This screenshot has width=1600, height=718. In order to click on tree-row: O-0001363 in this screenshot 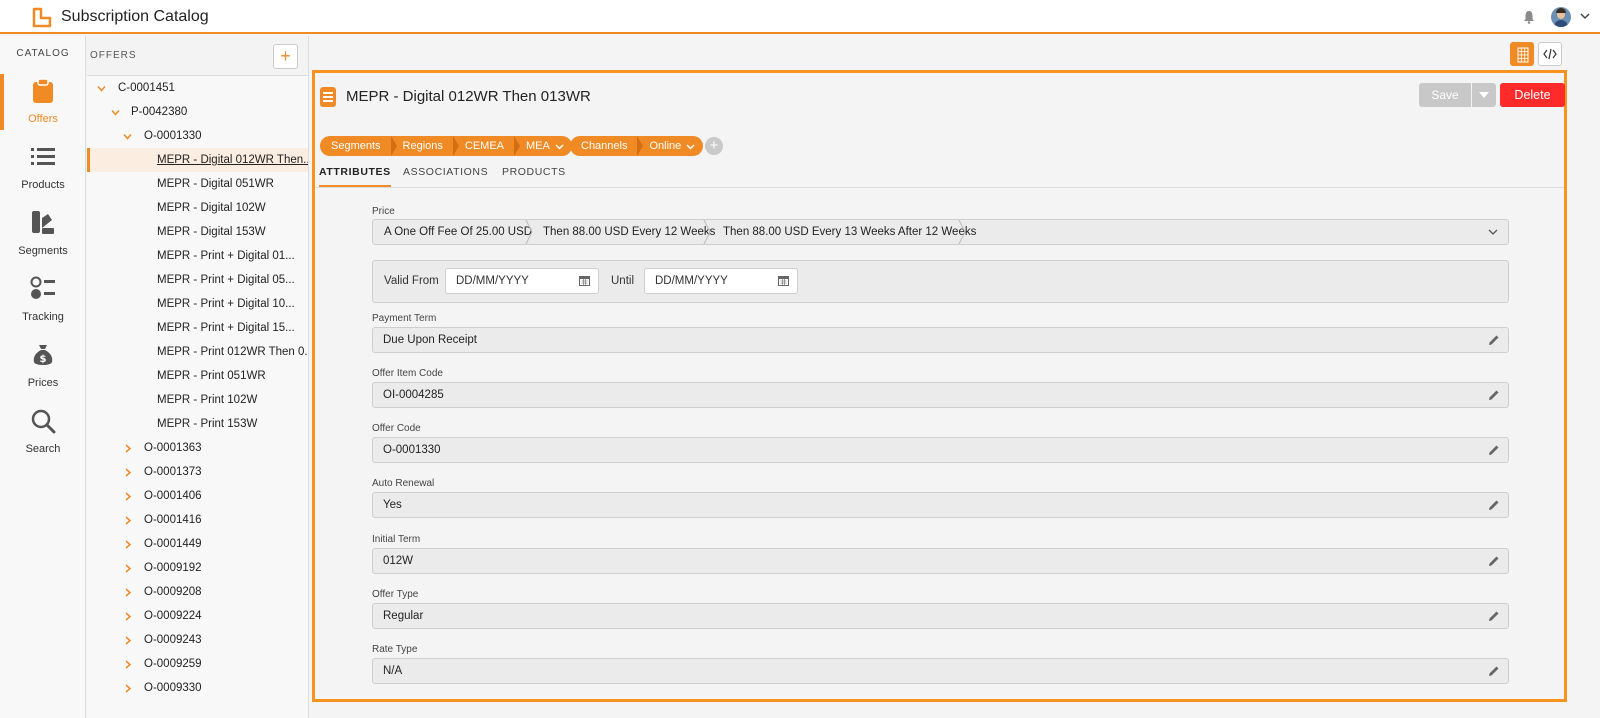, I will do `click(197, 448)`.